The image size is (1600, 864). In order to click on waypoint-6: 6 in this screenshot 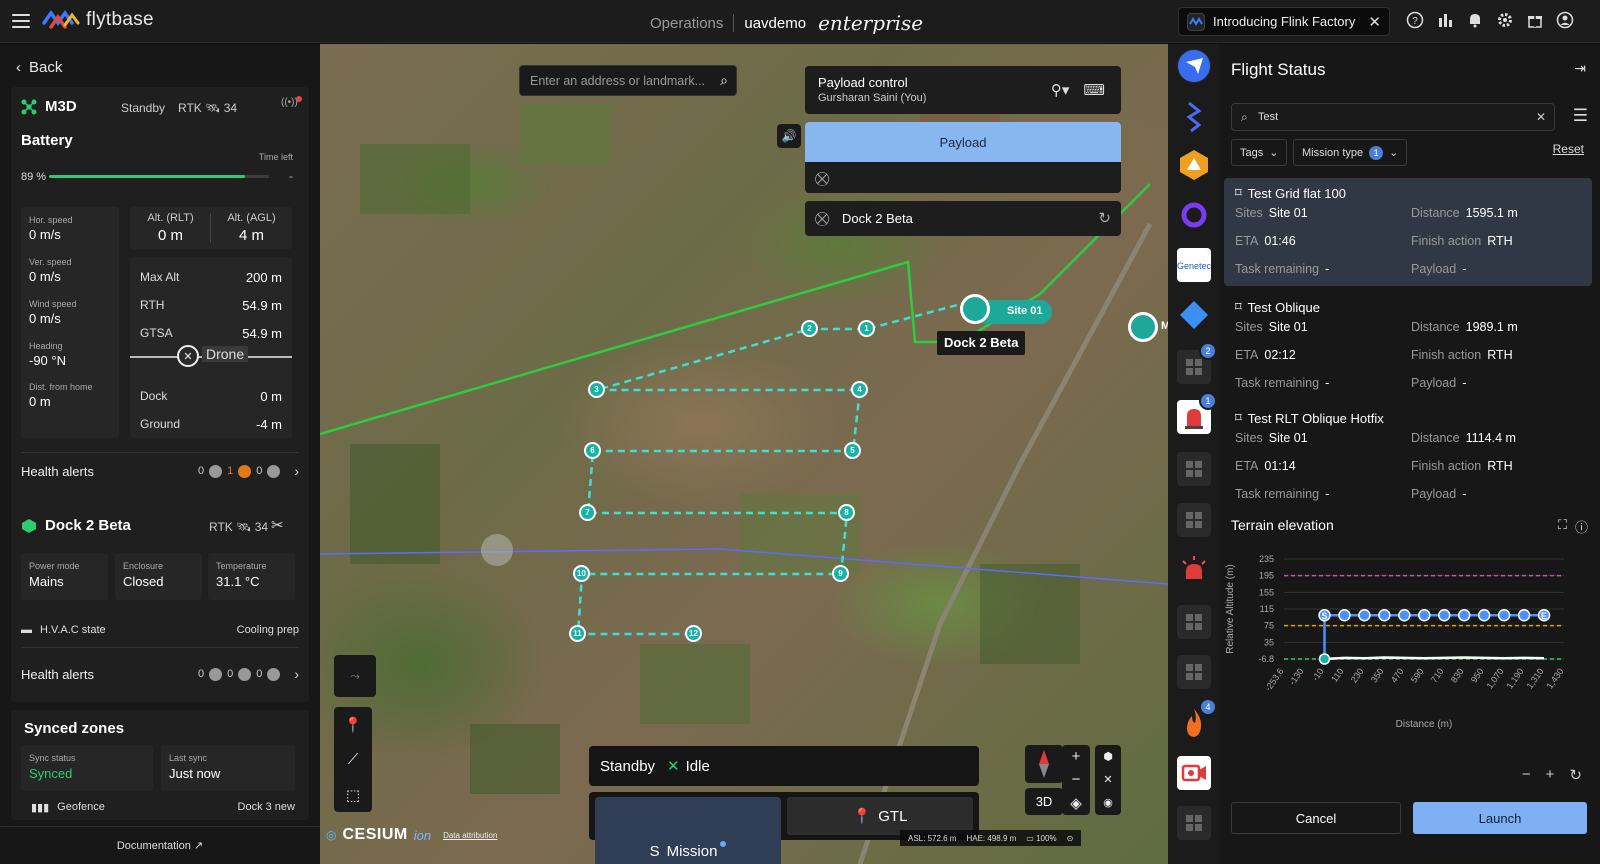, I will do `click(592, 450)`.